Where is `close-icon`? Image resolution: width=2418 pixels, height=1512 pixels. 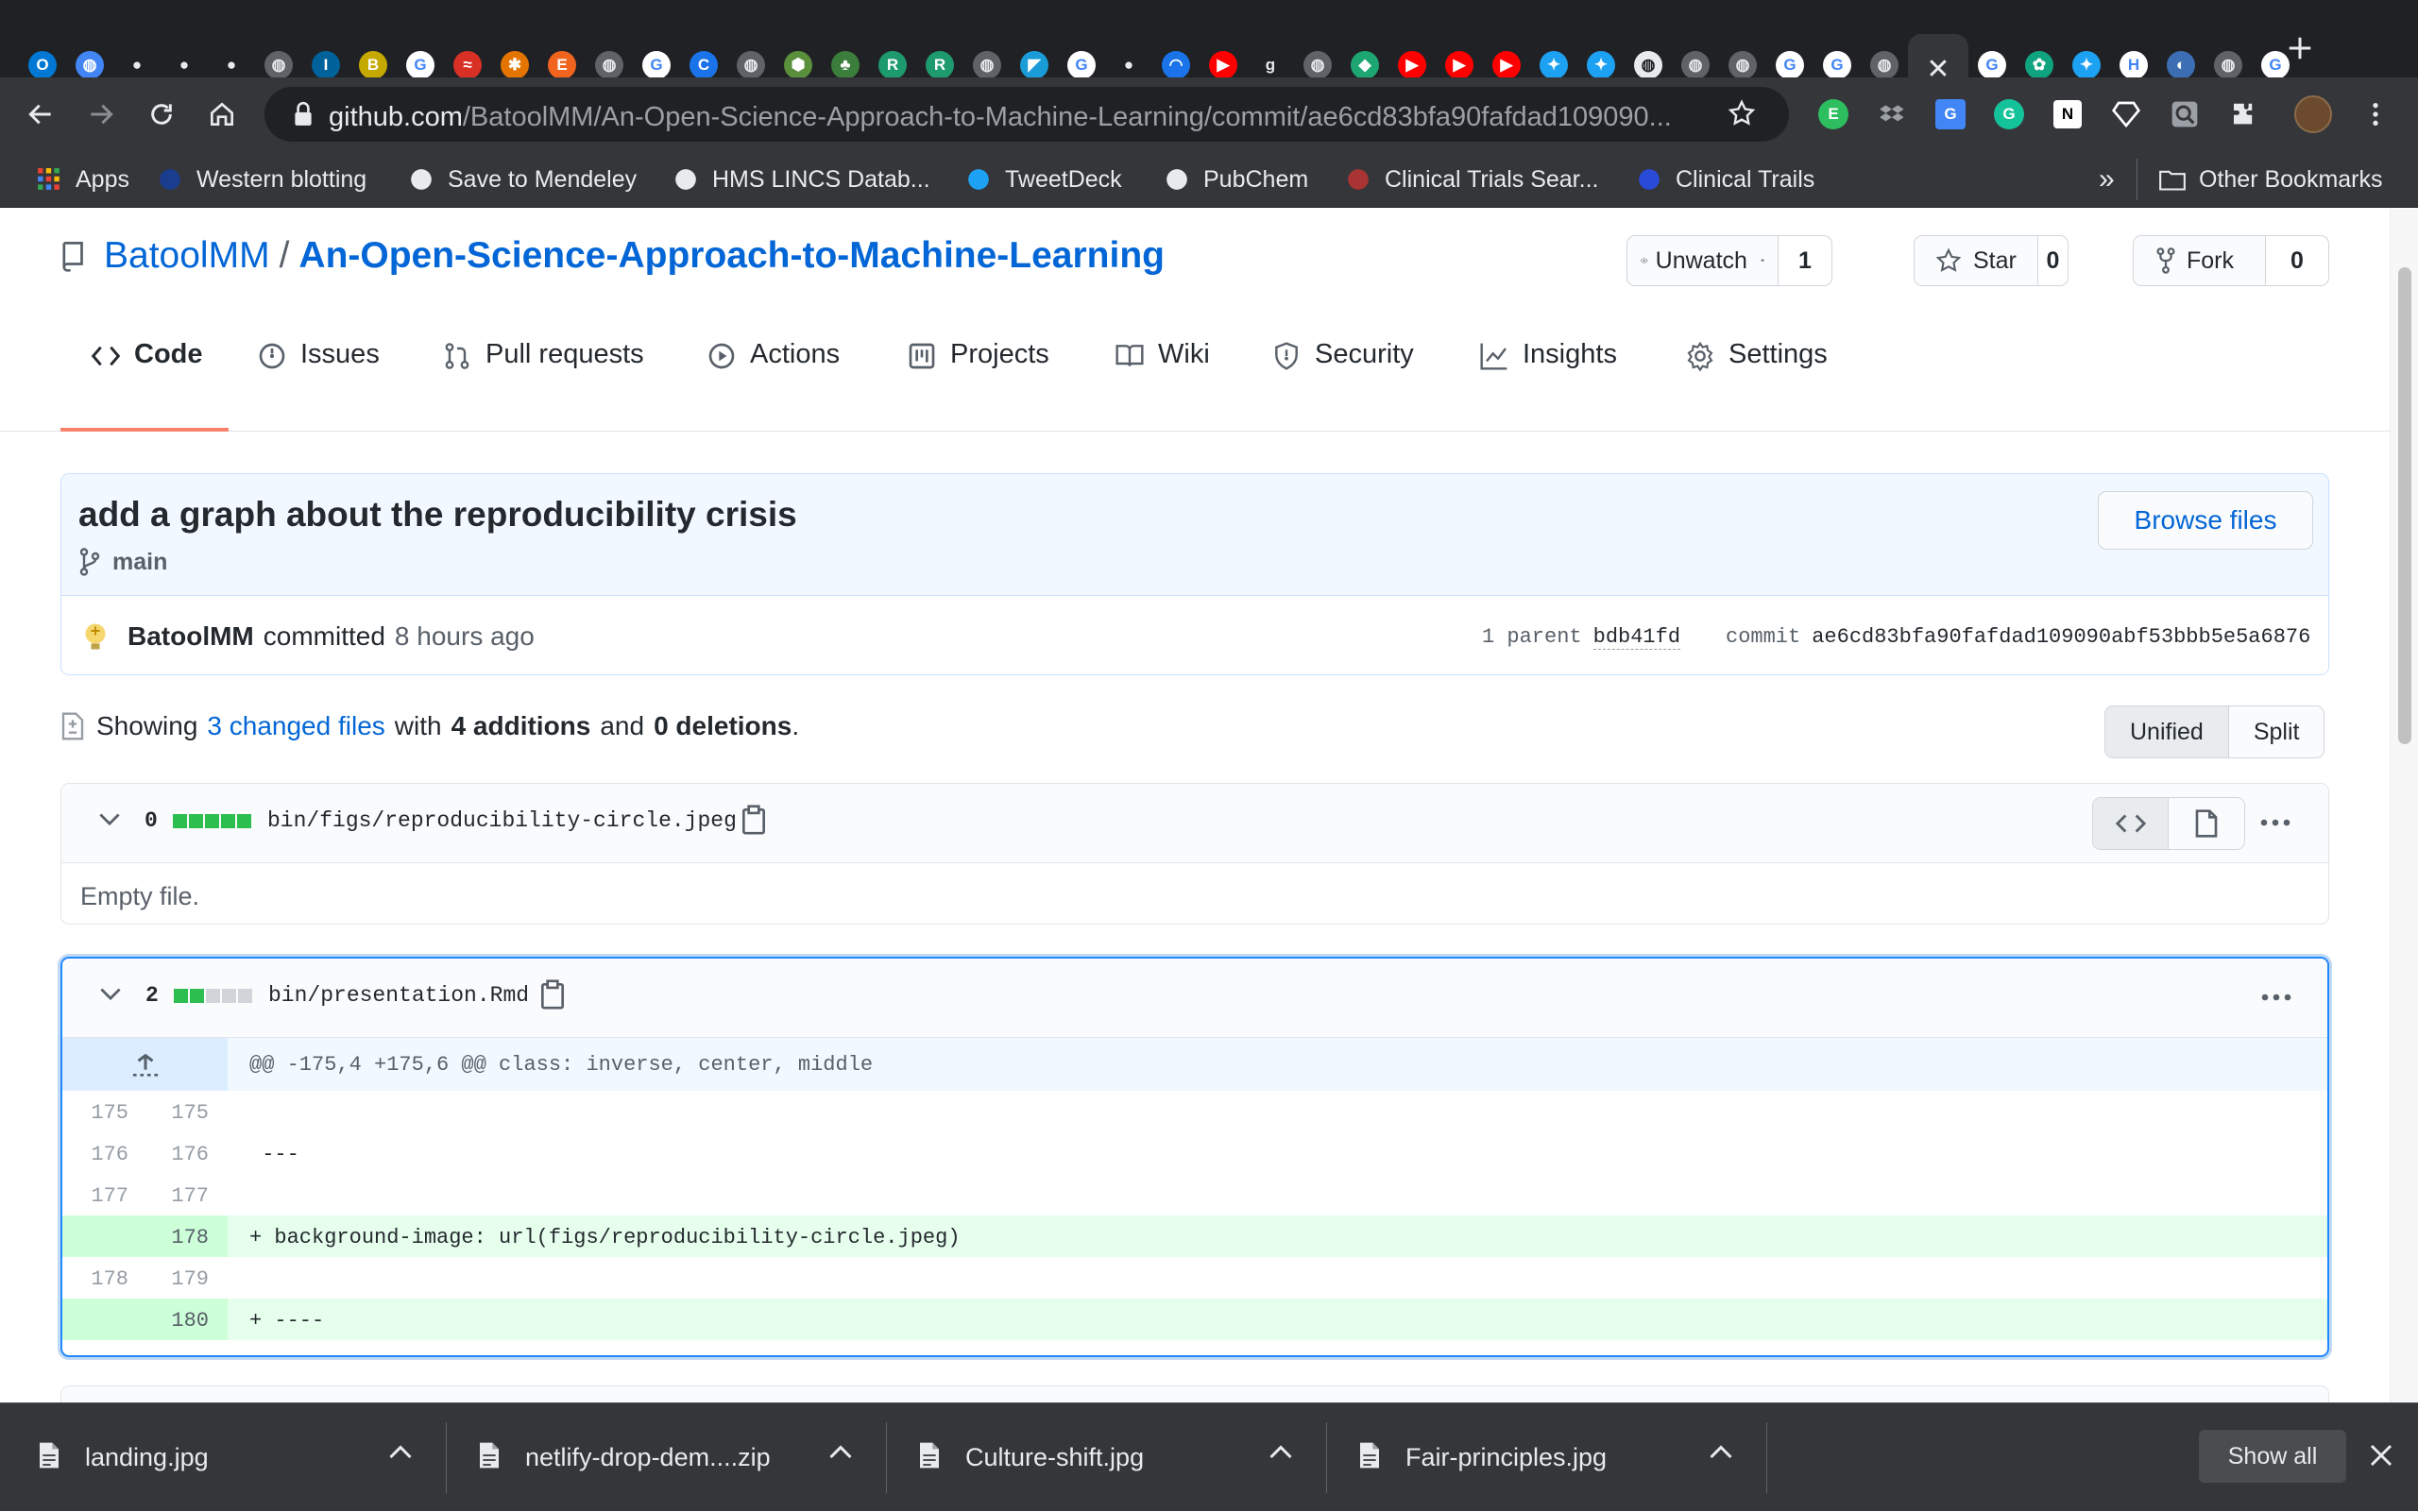 close-icon is located at coordinates (2381, 1455).